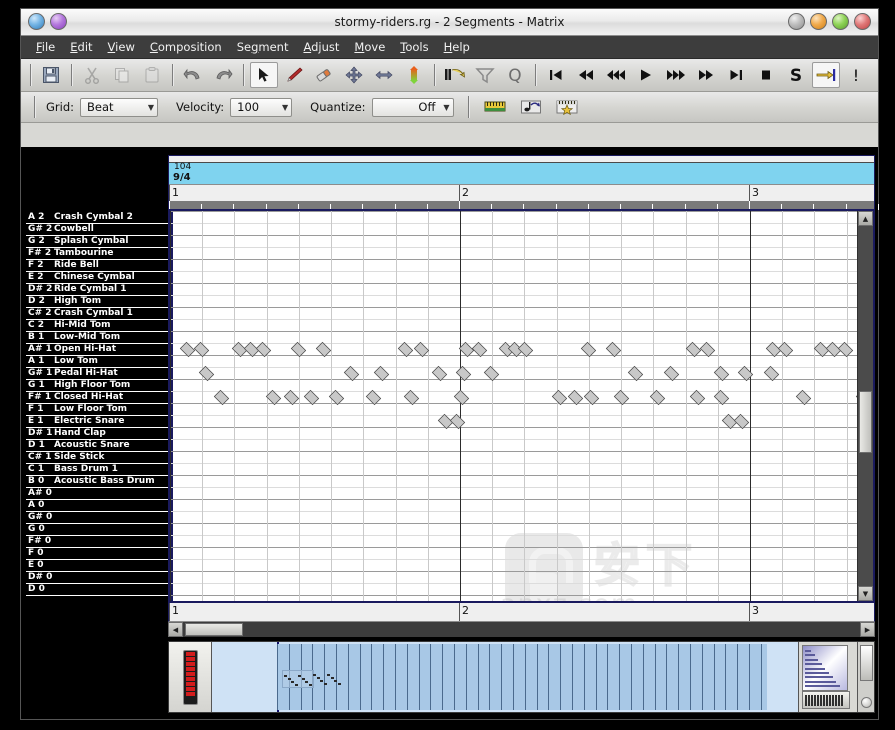 The height and width of the screenshot is (730, 895). Describe the element at coordinates (856, 75) in the screenshot. I see `panic-button: !` at that location.